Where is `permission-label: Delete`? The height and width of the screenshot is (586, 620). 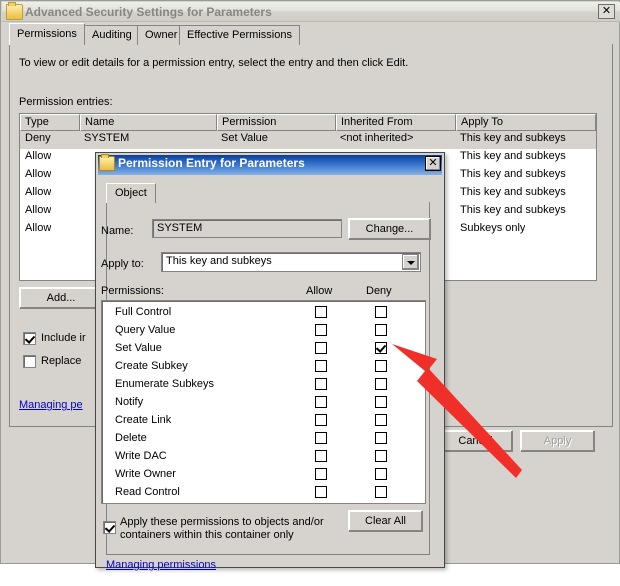 permission-label: Delete is located at coordinates (131, 438).